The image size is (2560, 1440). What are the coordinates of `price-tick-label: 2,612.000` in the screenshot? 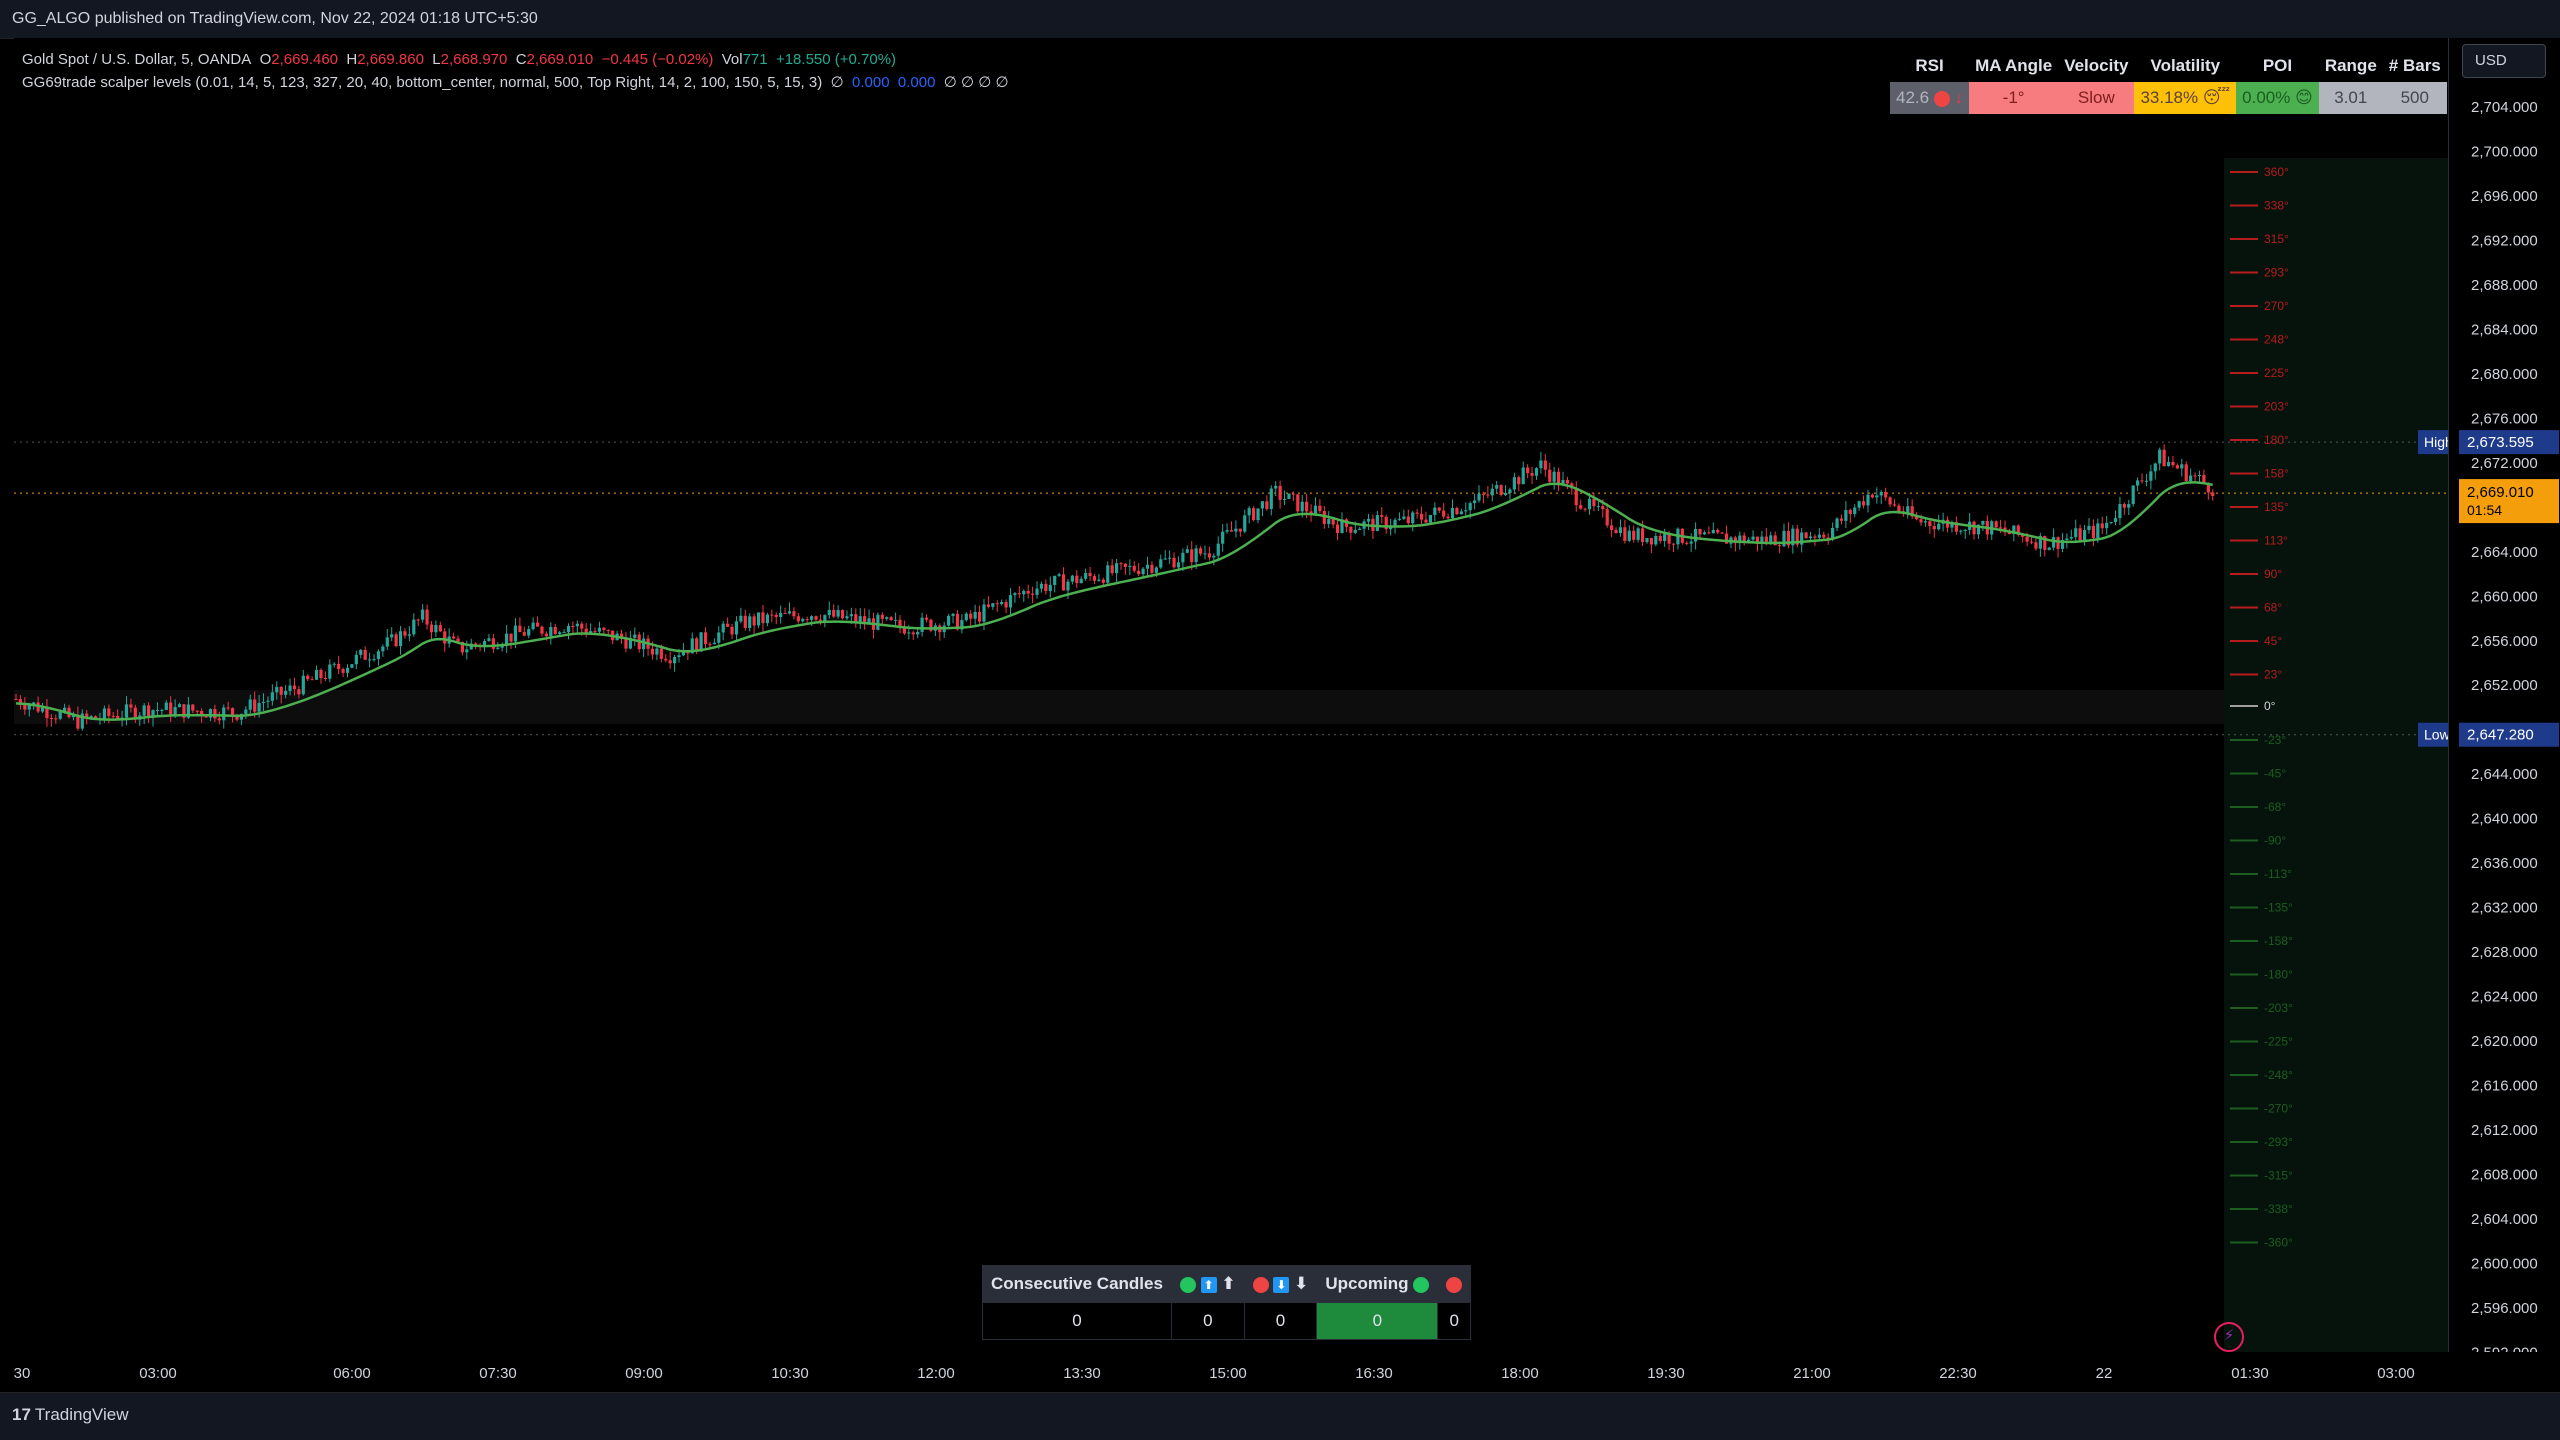 It's located at (2504, 1130).